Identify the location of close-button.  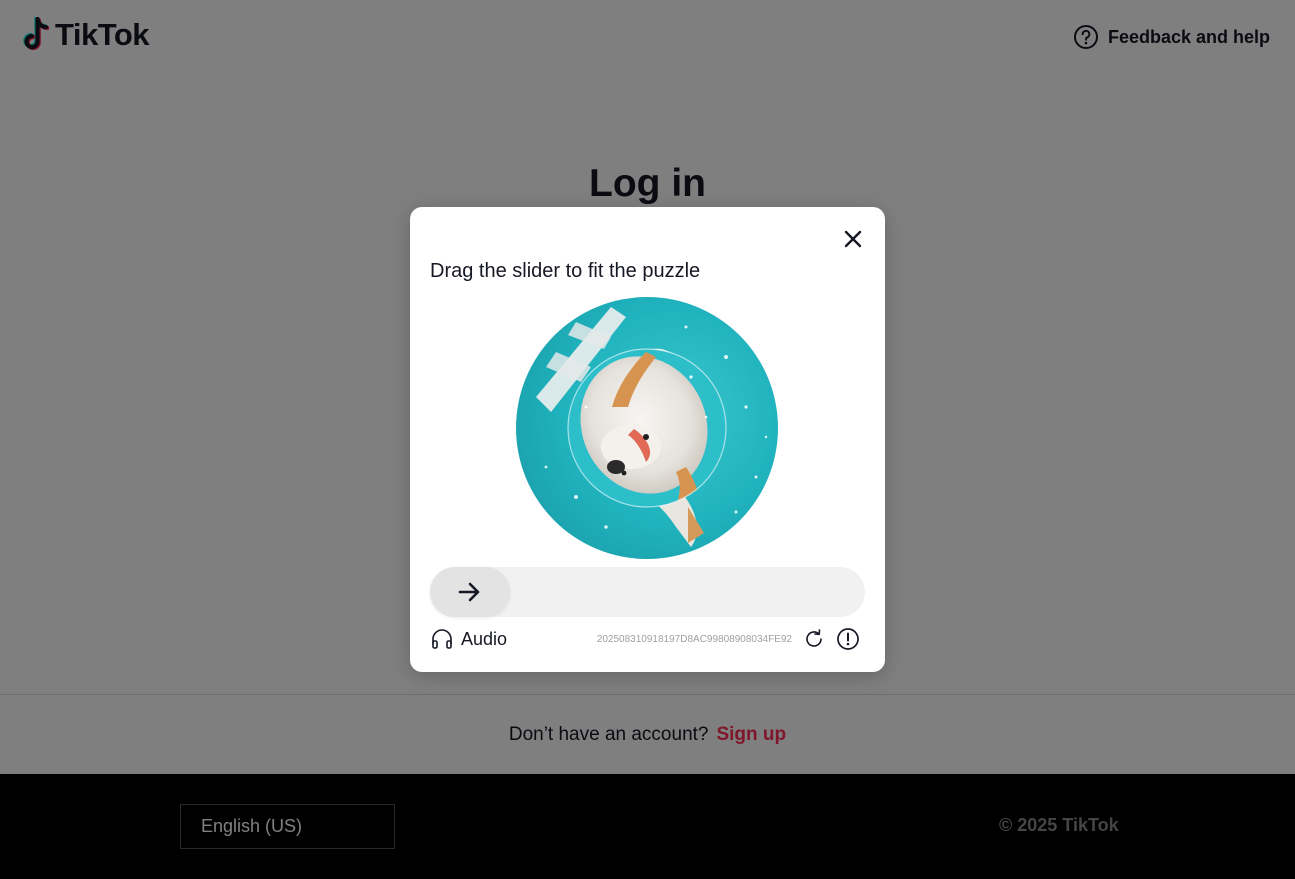
(853, 239).